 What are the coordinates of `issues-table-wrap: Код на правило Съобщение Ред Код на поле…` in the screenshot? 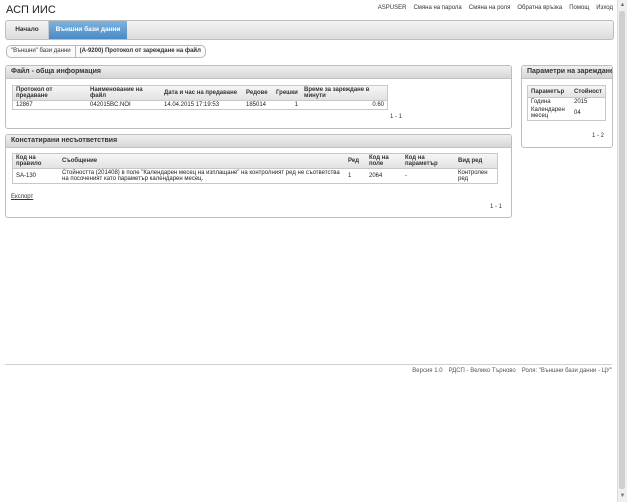 It's located at (255, 168).